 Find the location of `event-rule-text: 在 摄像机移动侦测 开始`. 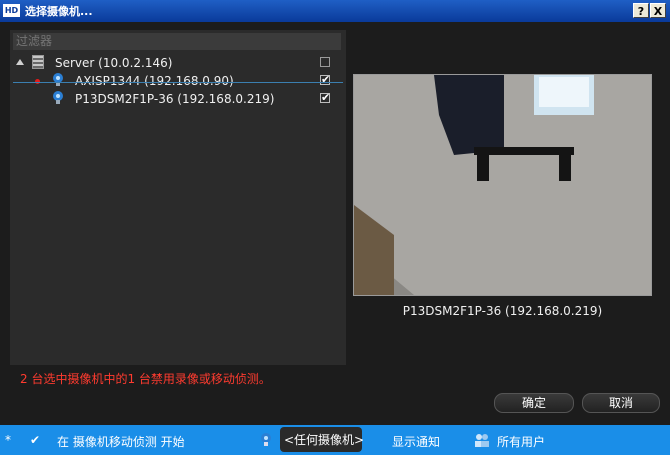

event-rule-text: 在 摄像机移动侦测 开始 is located at coordinates (121, 441).